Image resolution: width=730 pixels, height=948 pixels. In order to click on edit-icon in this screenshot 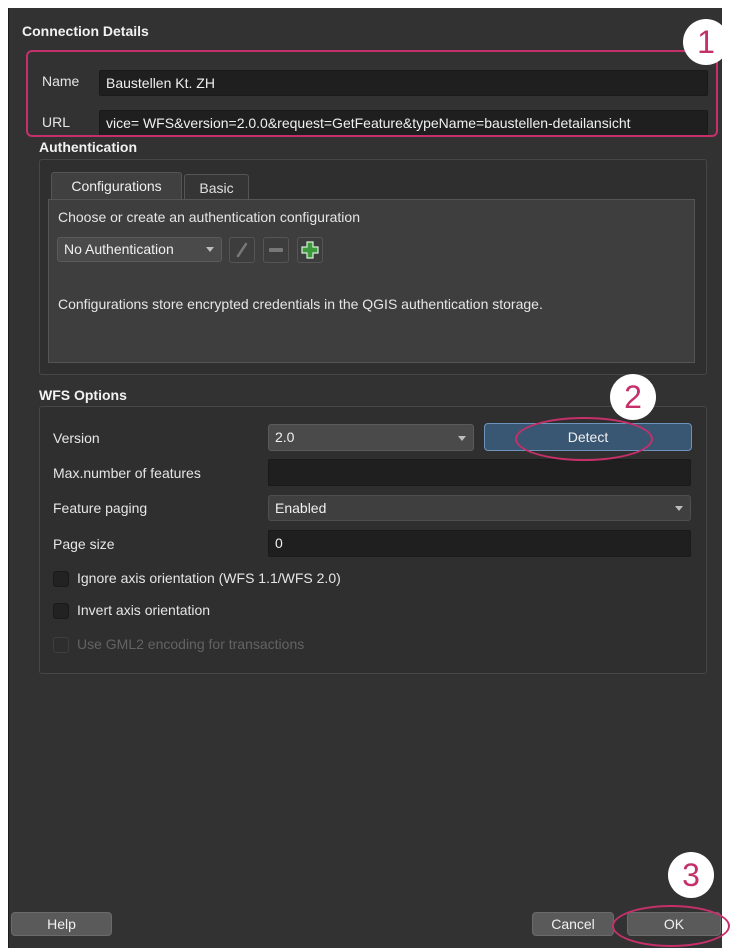, I will do `click(242, 250)`.